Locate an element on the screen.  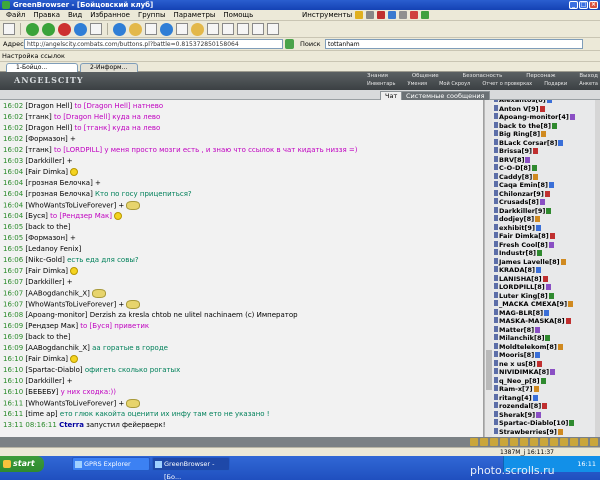
js-icon is located at coordinates (381, 15).